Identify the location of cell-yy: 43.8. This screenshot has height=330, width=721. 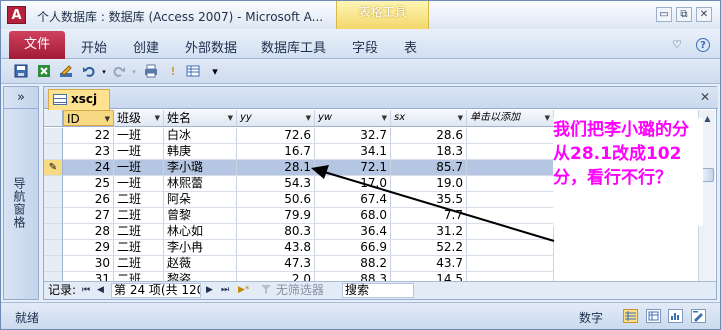
(276, 248).